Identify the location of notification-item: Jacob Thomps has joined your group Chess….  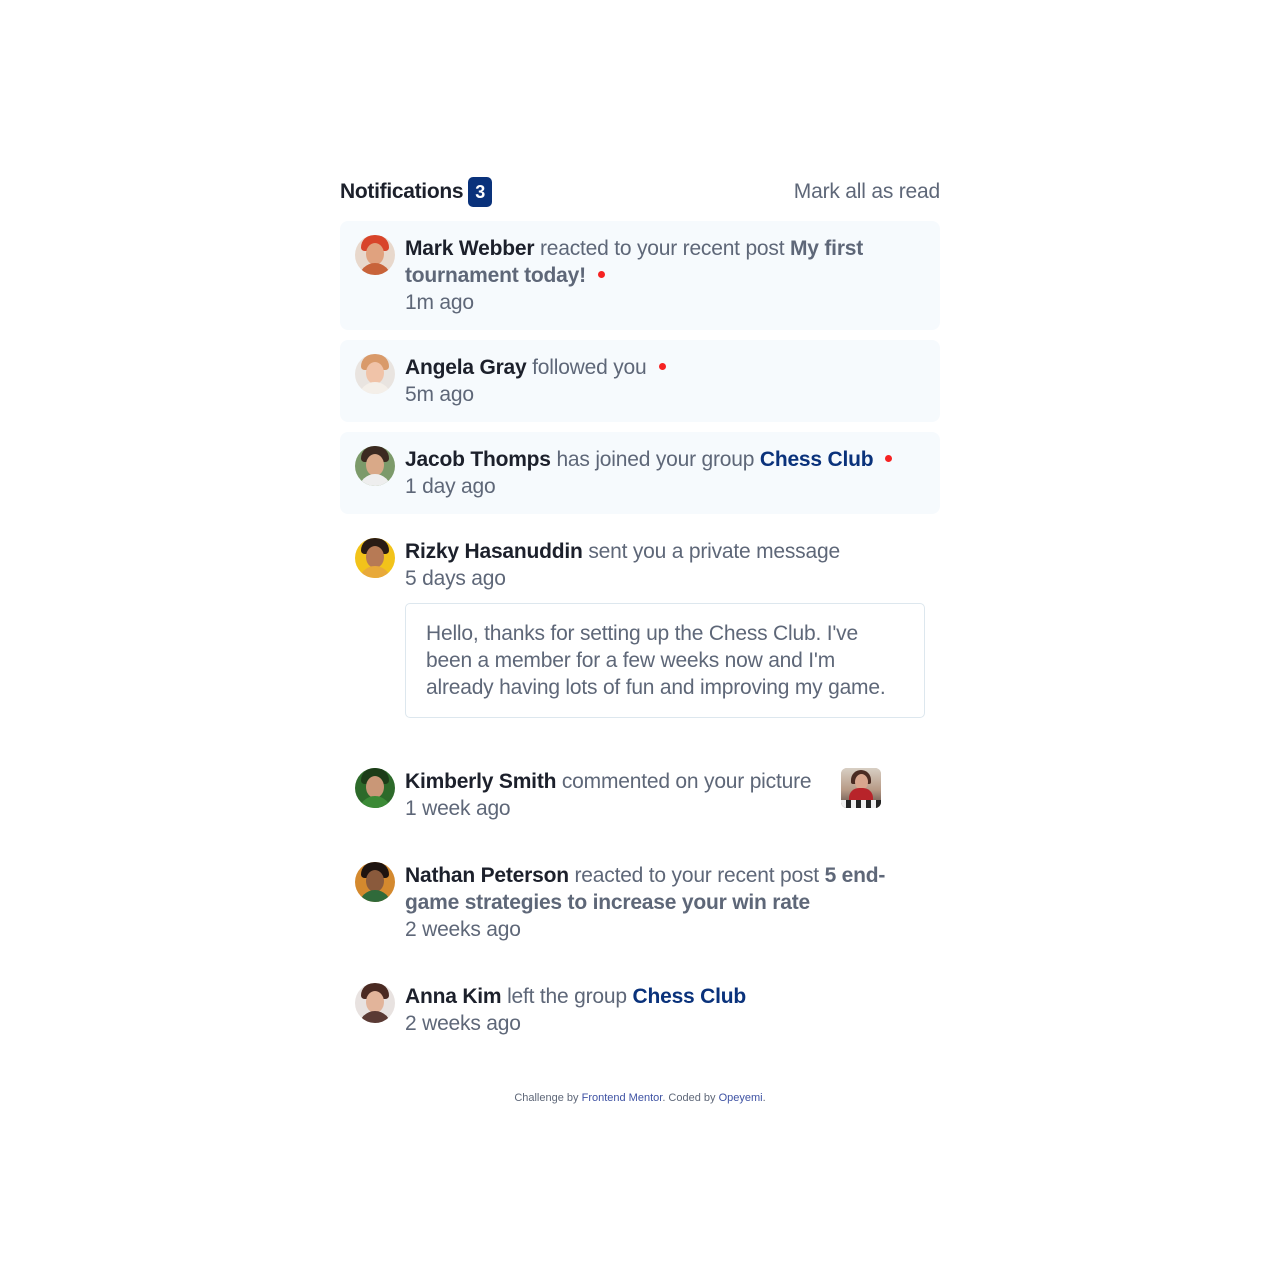
(640, 473).